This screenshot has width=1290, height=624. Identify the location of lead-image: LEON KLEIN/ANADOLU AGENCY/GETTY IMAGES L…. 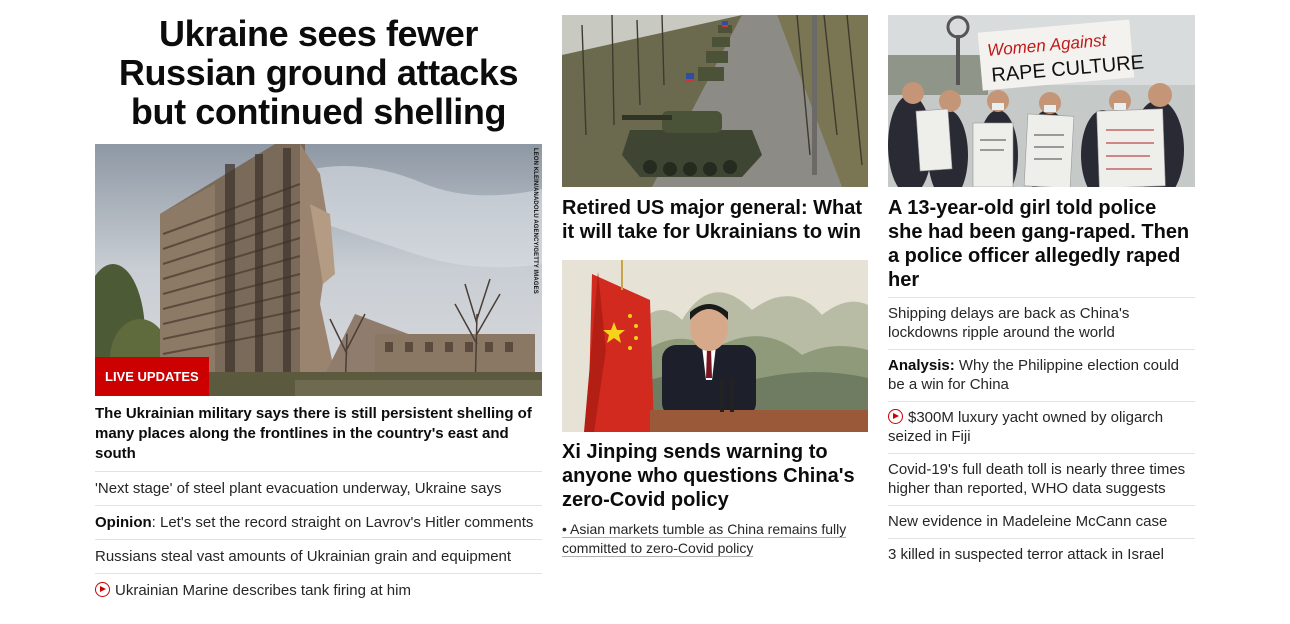
(318, 270).